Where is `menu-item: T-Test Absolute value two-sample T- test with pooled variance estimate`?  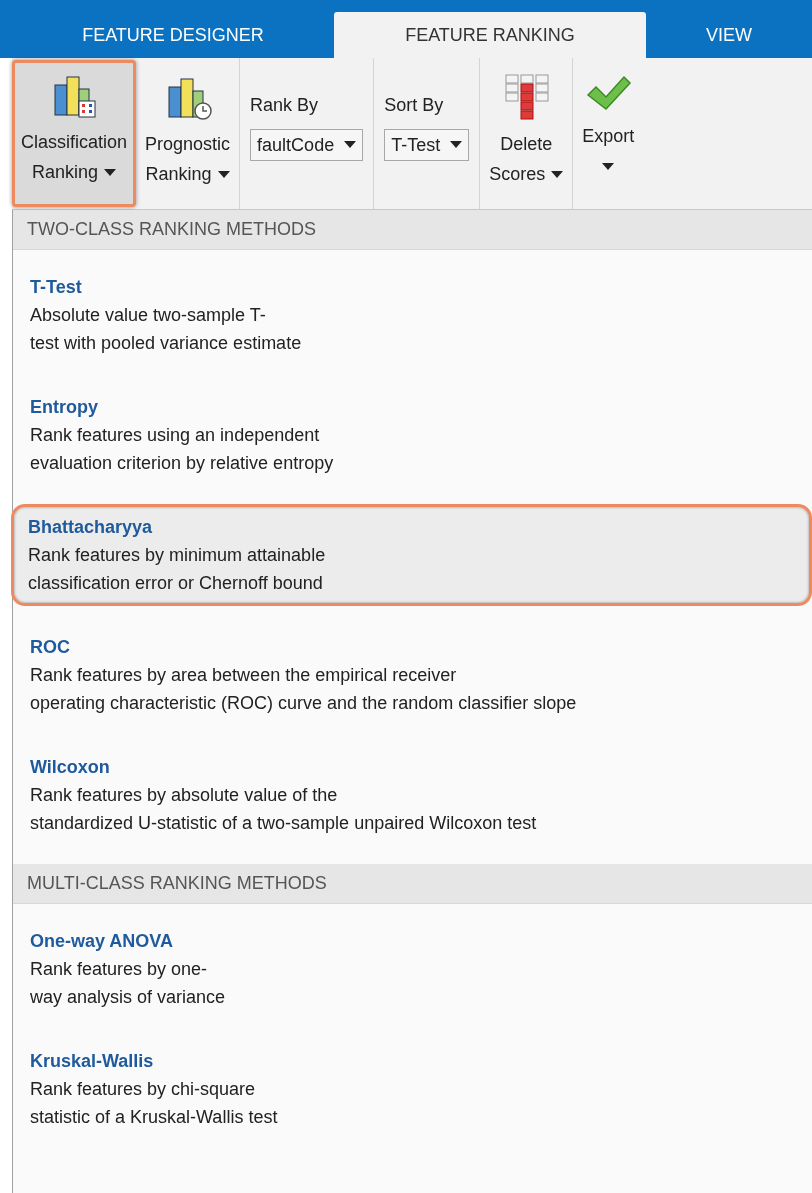 menu-item: T-Test Absolute value two-sample T- test with pooled variance estimate is located at coordinates (412, 315).